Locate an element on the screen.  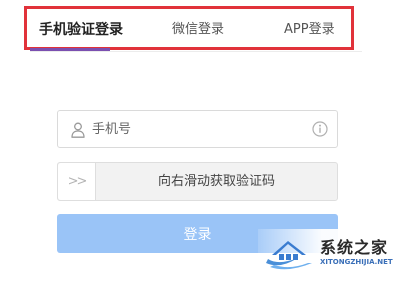
watermark: 系统之家 XITONGZHIJIA.NET is located at coordinates (337, 255).